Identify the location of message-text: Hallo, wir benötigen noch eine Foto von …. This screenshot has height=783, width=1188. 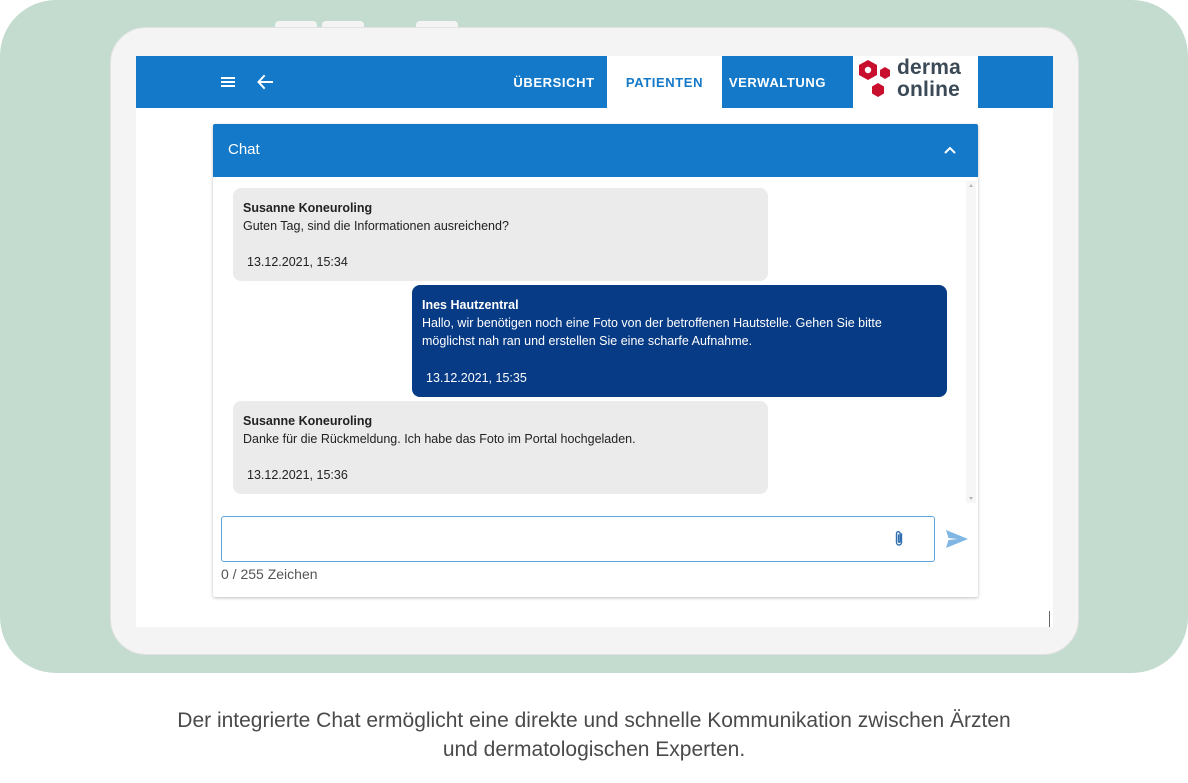
(652, 323).